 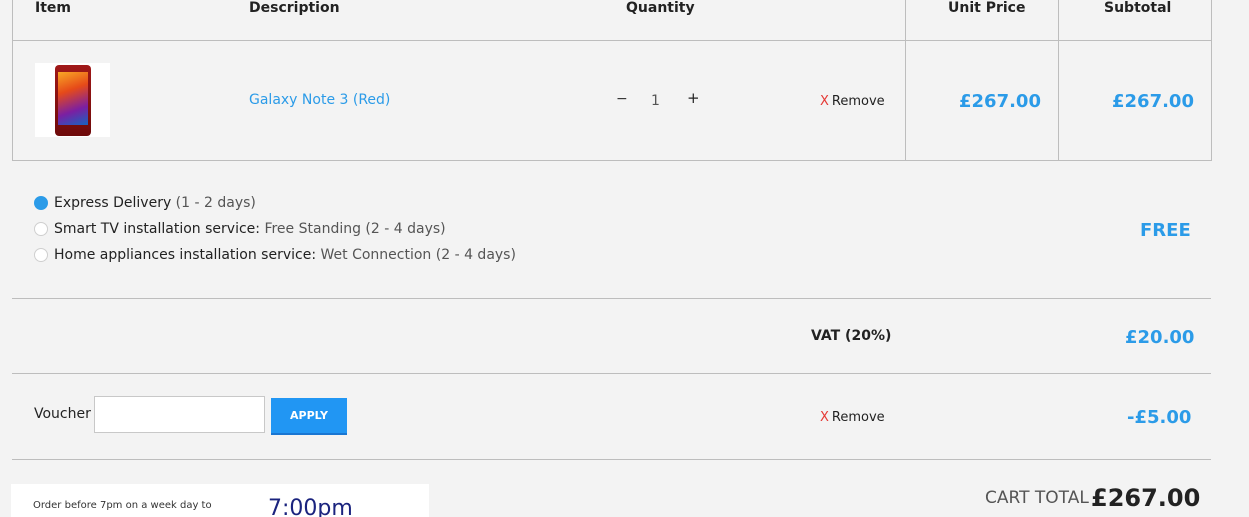 I want to click on delivery-option-detail: Free Standing (2 - 4 days), so click(x=353, y=229).